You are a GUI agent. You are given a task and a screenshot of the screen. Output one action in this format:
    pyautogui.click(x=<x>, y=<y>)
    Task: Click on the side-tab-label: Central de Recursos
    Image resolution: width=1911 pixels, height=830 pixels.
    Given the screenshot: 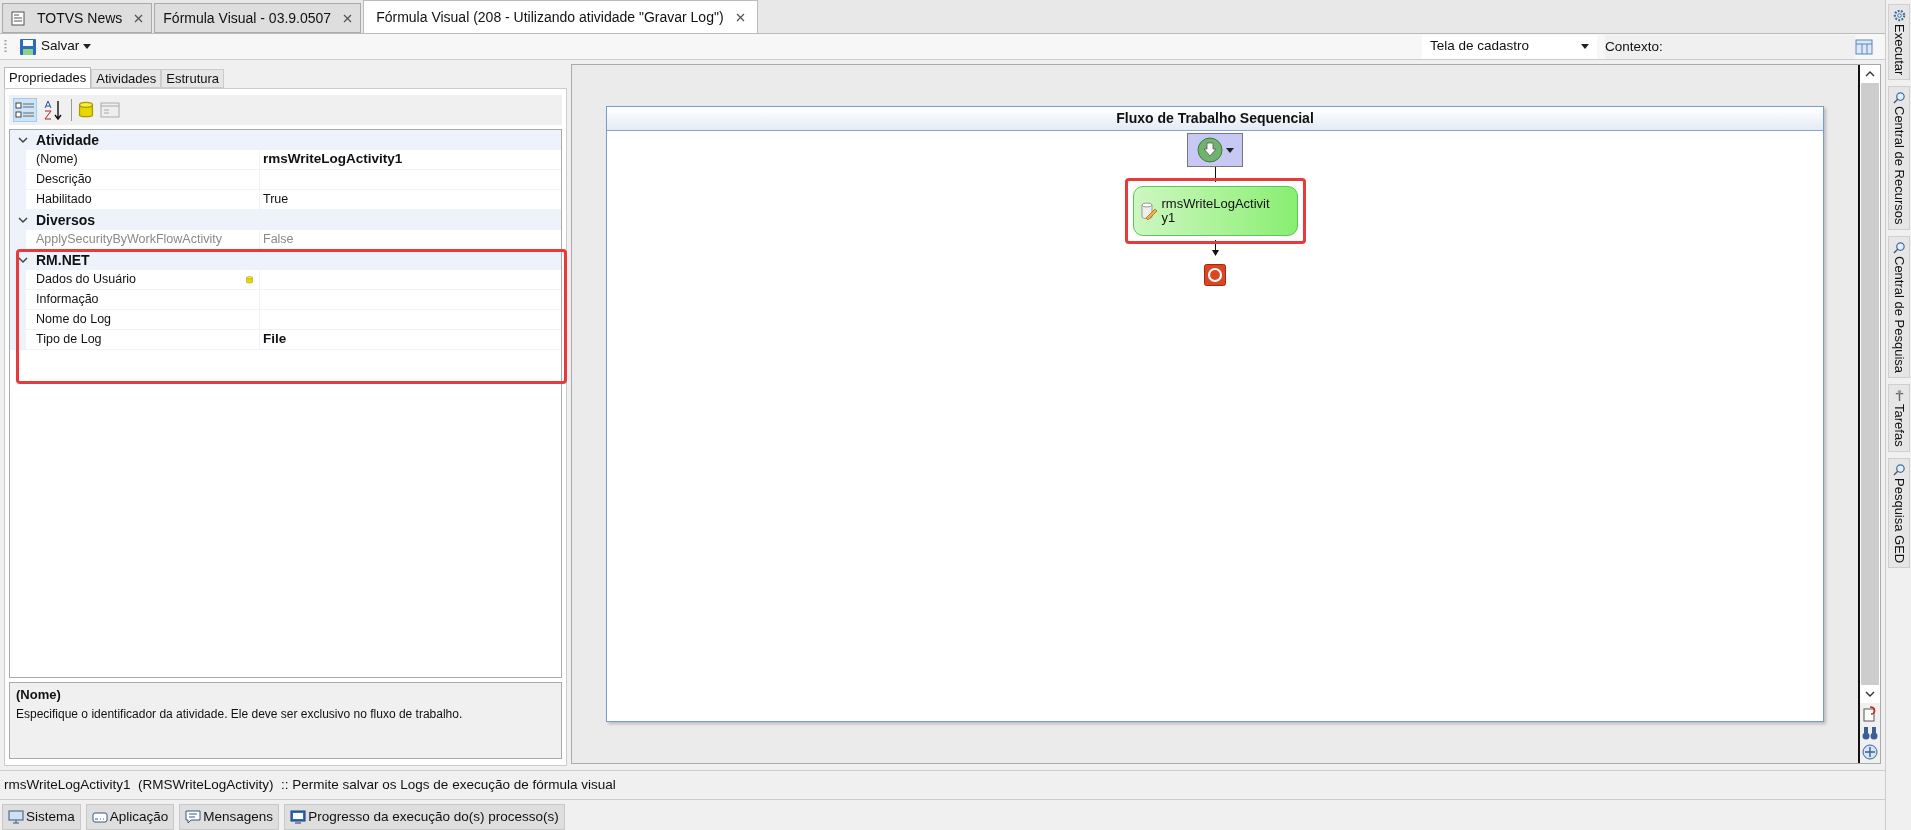 What is the action you would take?
    pyautogui.click(x=1899, y=165)
    